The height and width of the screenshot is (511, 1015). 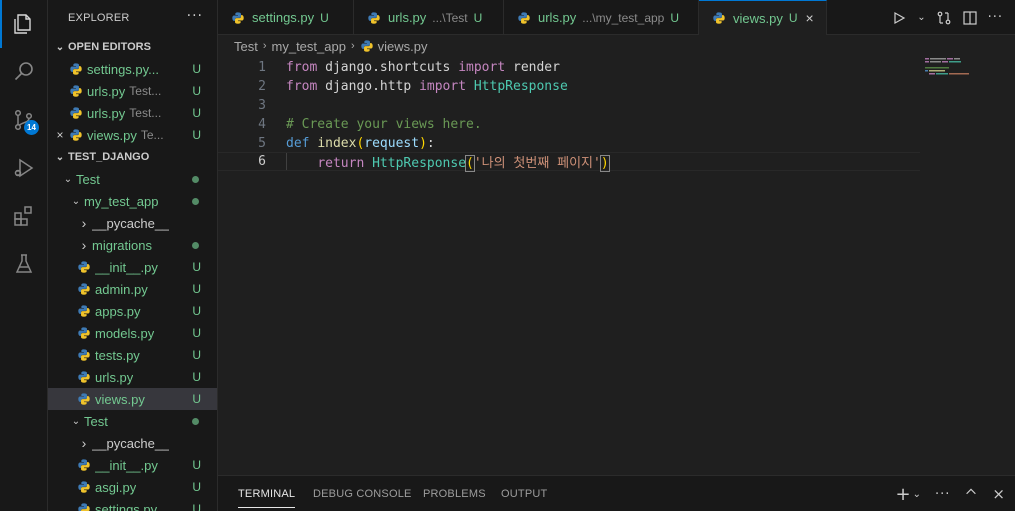 What do you see at coordinates (568, 124) in the screenshot?
I see `code-line: 4 # Create your views here.` at bounding box center [568, 124].